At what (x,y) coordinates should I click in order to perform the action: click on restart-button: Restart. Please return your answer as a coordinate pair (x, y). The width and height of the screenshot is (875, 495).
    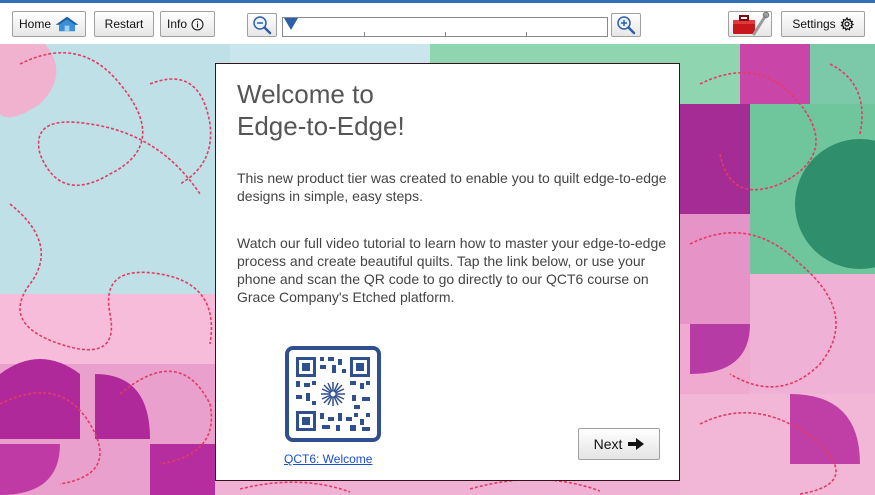
    Looking at the image, I should click on (124, 24).